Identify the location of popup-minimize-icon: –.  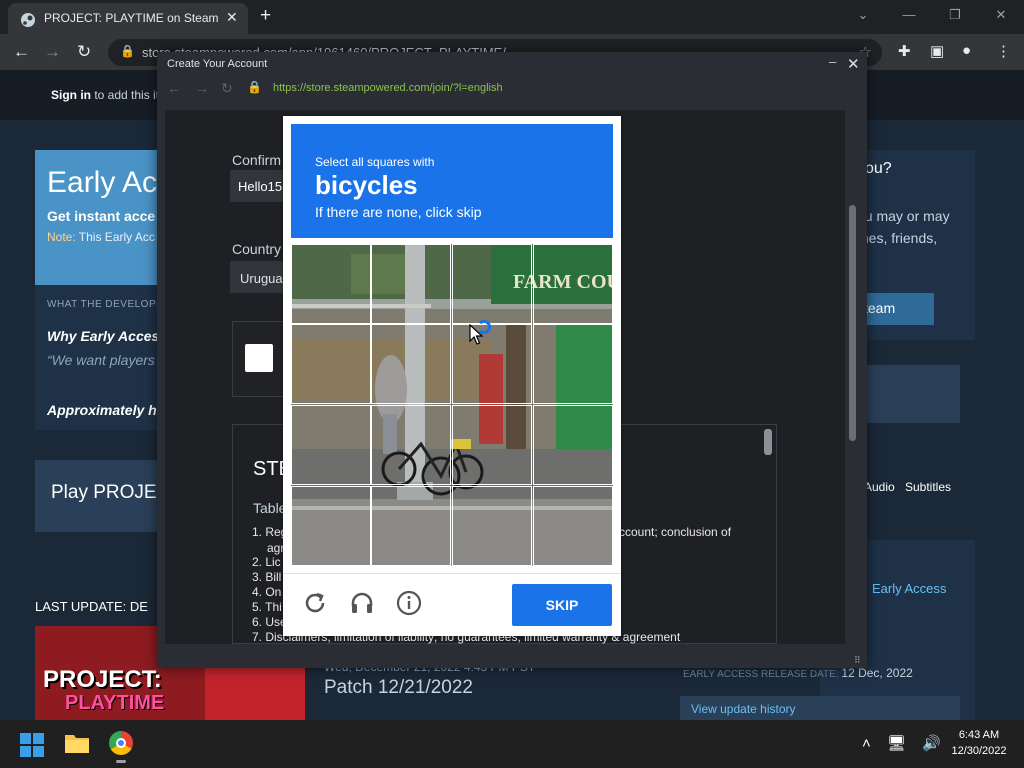
(832, 61).